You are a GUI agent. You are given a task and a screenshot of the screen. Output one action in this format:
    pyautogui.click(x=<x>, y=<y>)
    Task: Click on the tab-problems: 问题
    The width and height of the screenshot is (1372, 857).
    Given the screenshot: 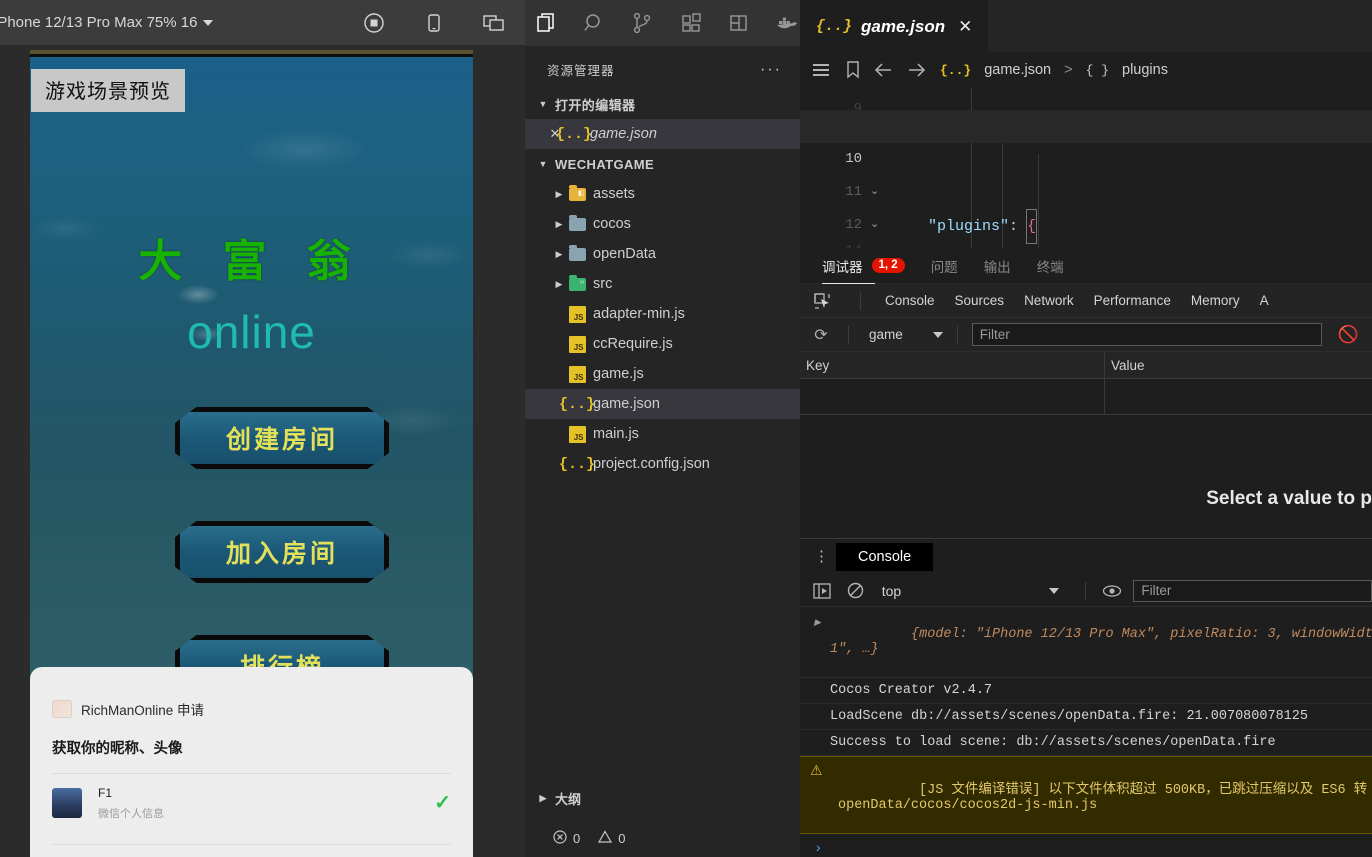 What is the action you would take?
    pyautogui.click(x=944, y=266)
    